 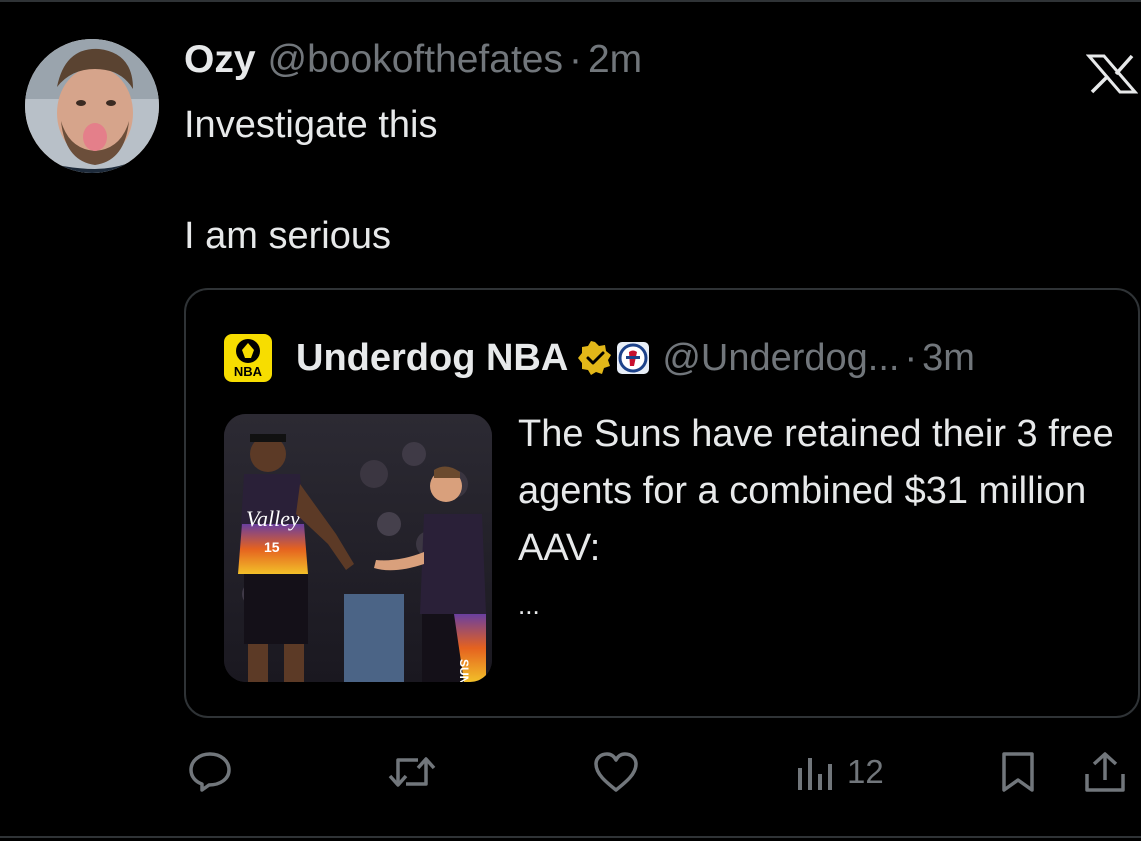 What do you see at coordinates (220, 60) in the screenshot?
I see `author-name: Ozy` at bounding box center [220, 60].